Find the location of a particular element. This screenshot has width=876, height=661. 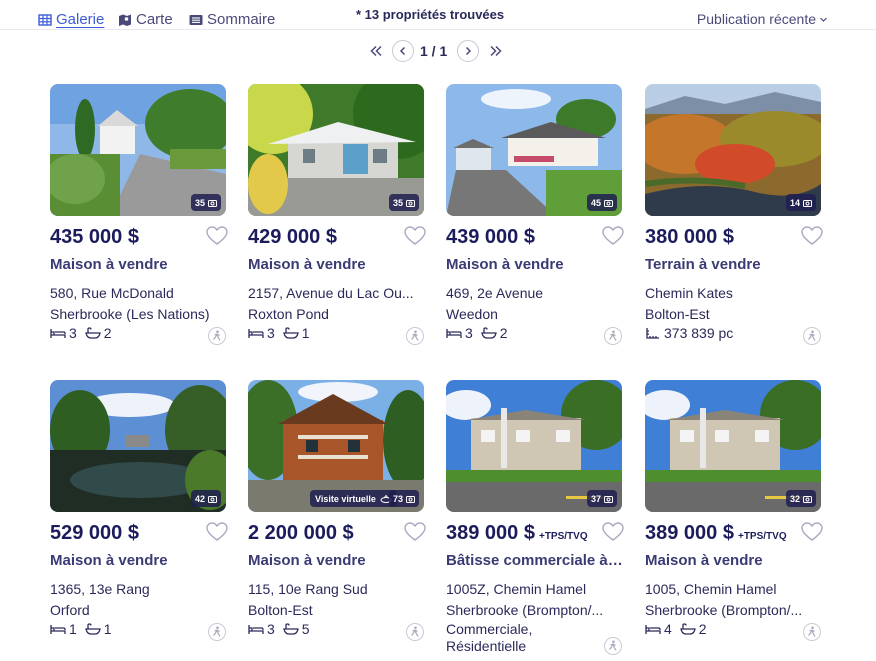

list-icon is located at coordinates (196, 19).